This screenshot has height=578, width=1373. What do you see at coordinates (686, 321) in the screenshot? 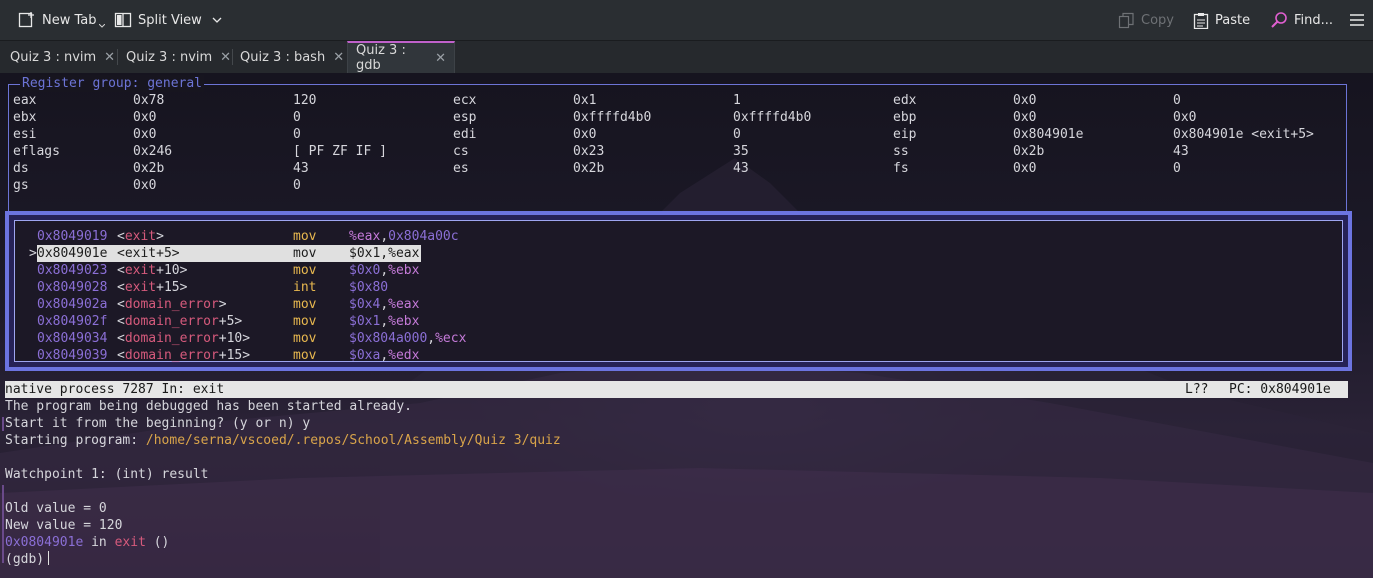
I see `instruction-row: 0x804902f <domain_error+5> mov $0x1,%ebx` at bounding box center [686, 321].